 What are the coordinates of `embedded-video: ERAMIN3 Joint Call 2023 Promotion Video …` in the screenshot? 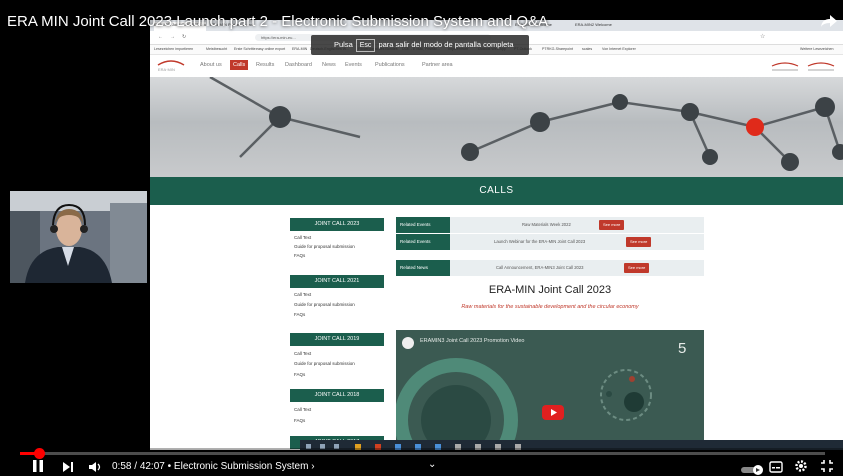 It's located at (550, 390).